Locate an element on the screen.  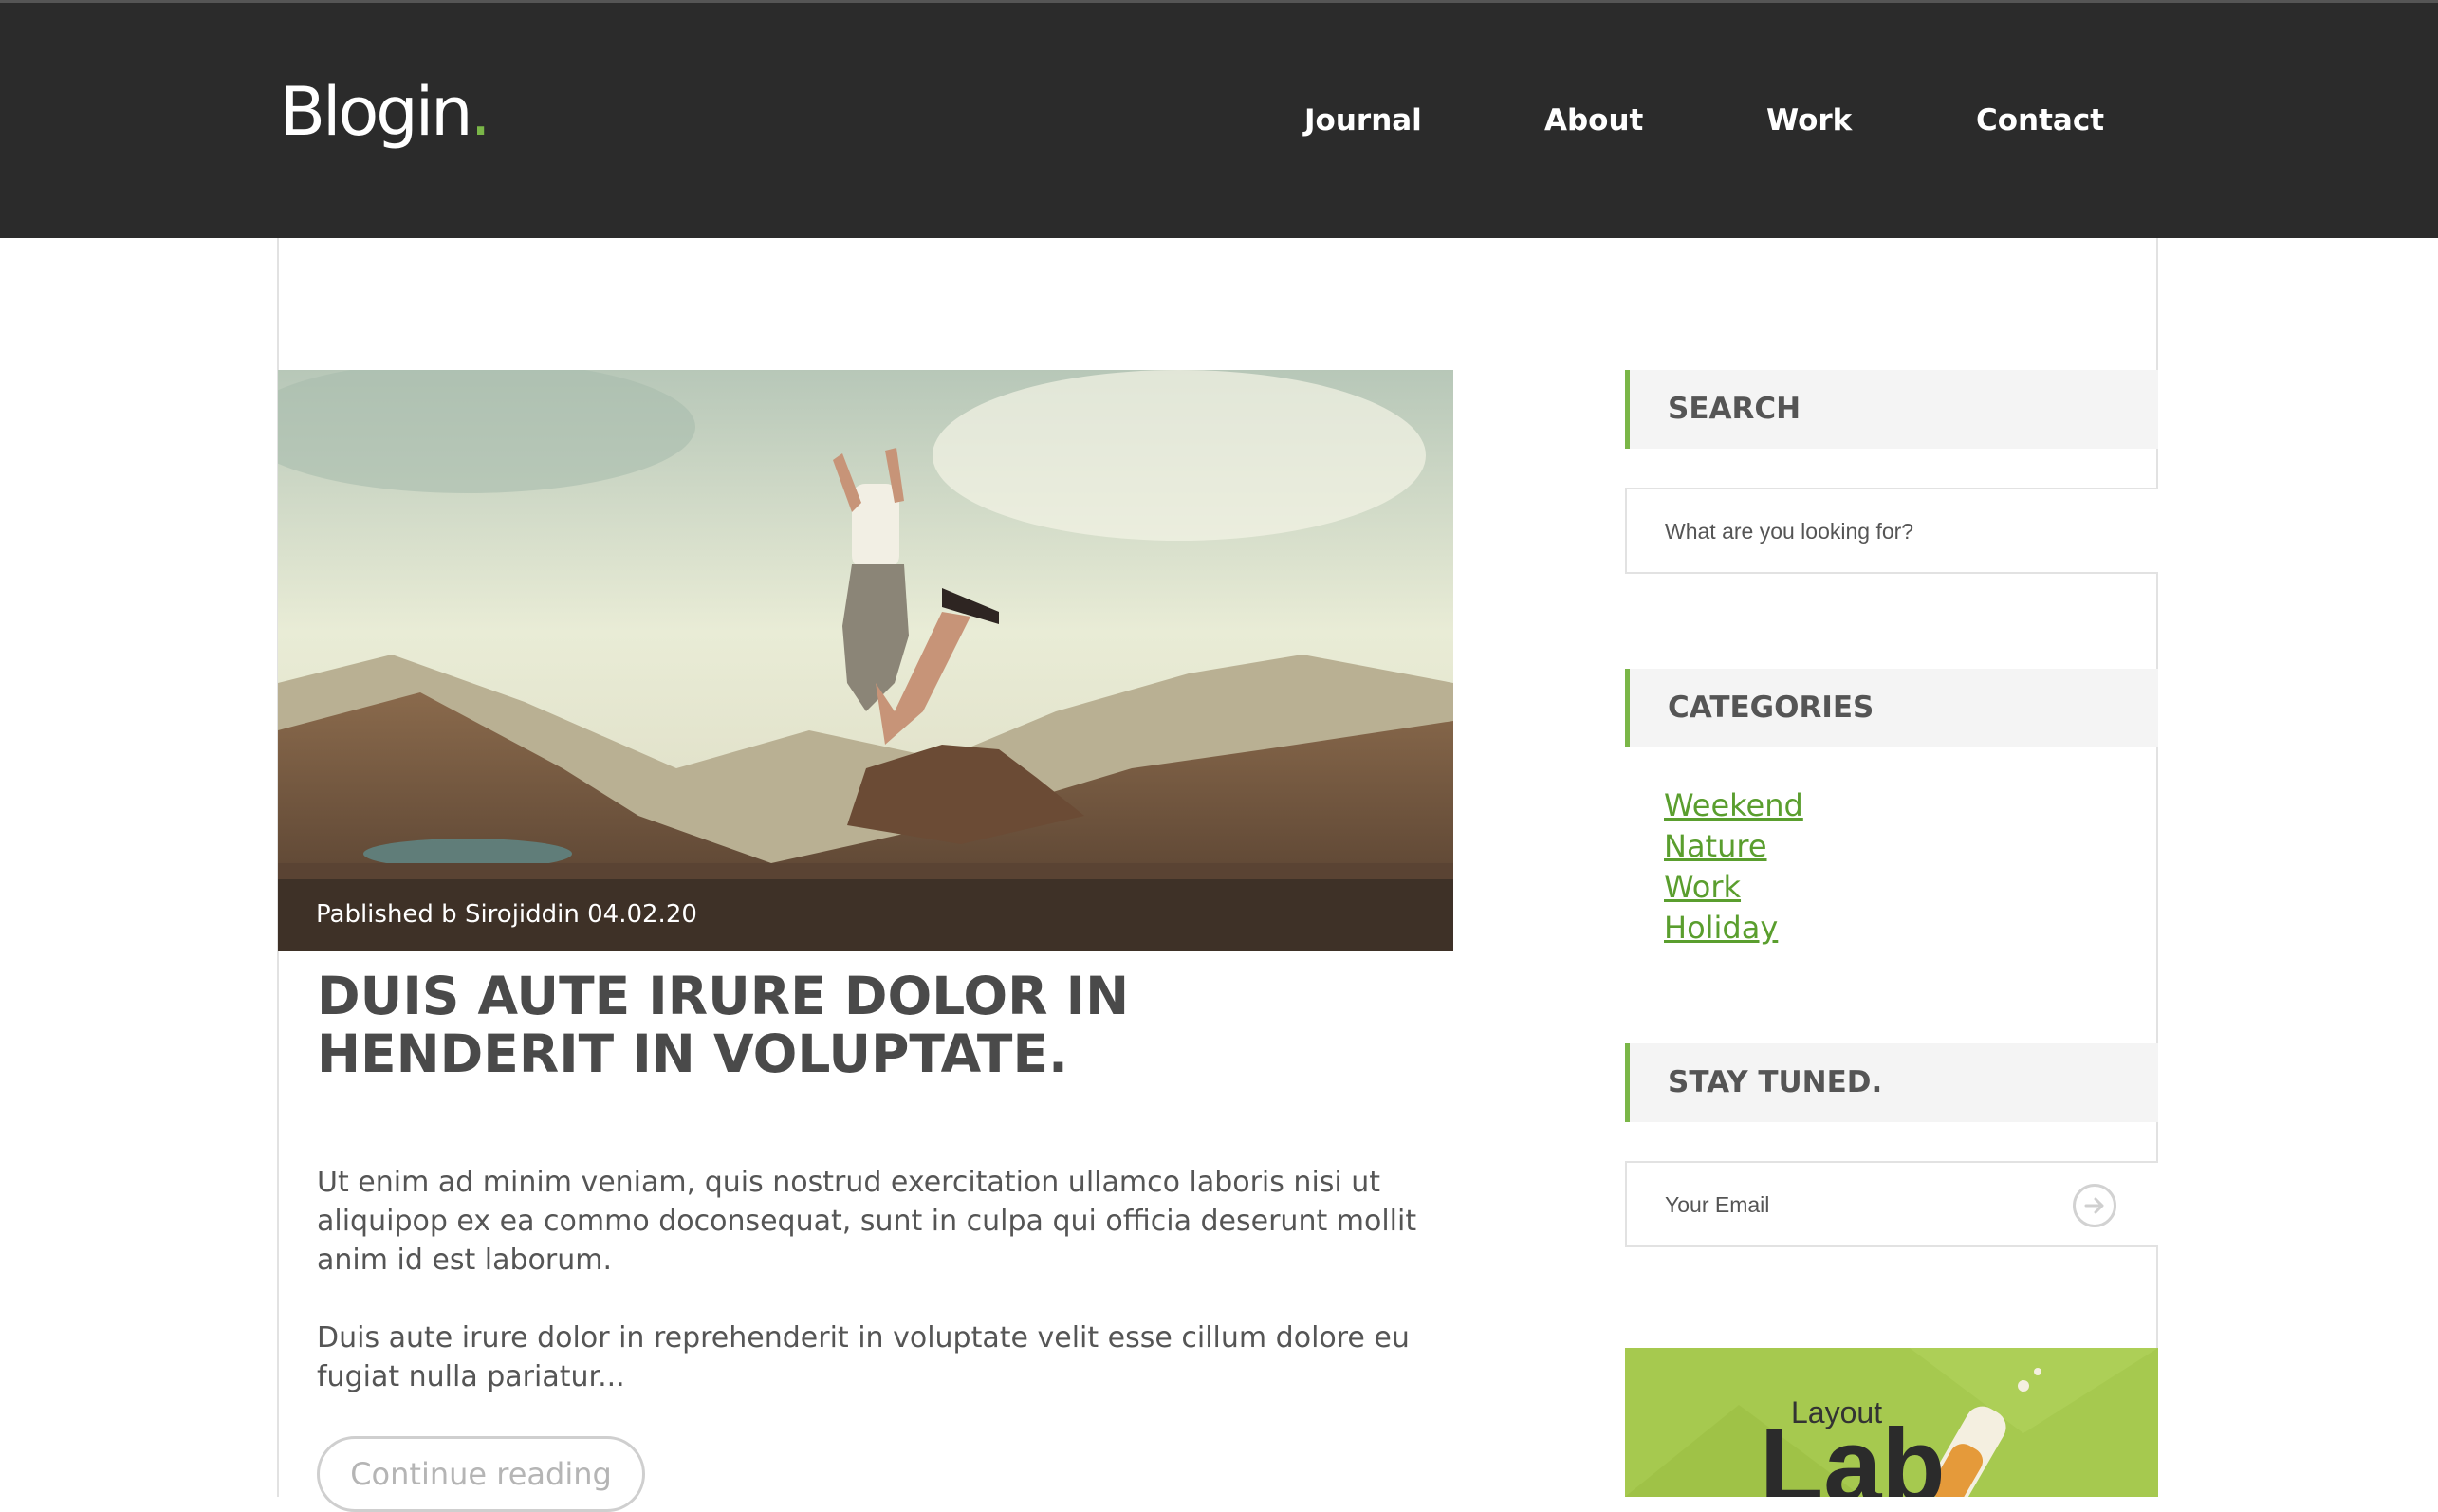
newsletter-field is located at coordinates (1891, 1204).